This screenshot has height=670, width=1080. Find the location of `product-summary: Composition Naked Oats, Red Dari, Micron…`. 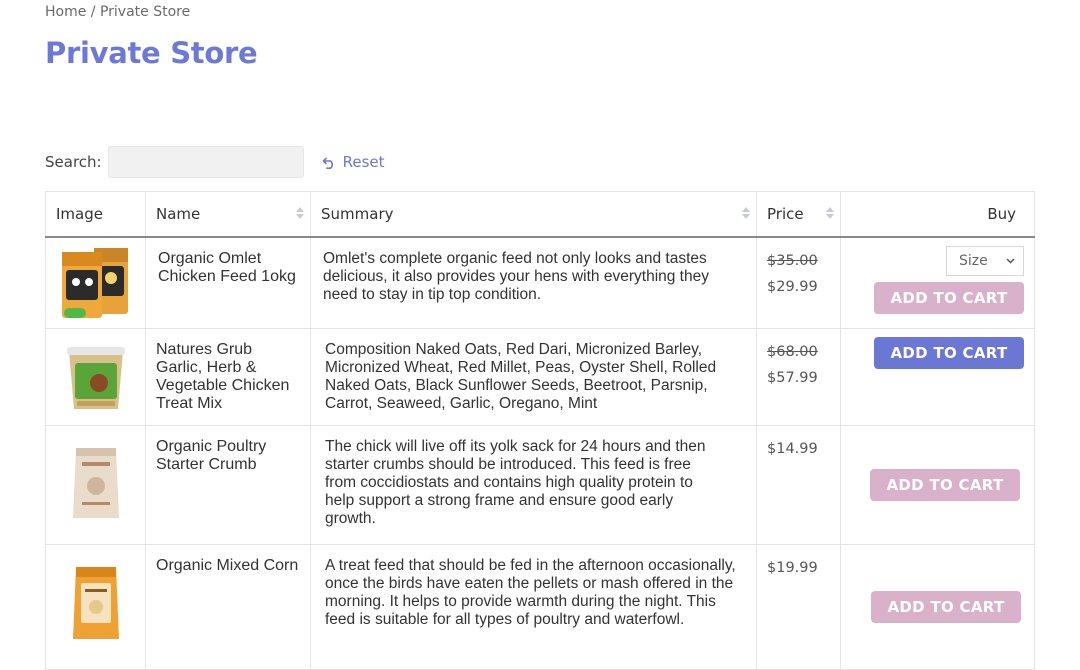

product-summary: Composition Naked Oats, Red Dari, Micron… is located at coordinates (533, 377).